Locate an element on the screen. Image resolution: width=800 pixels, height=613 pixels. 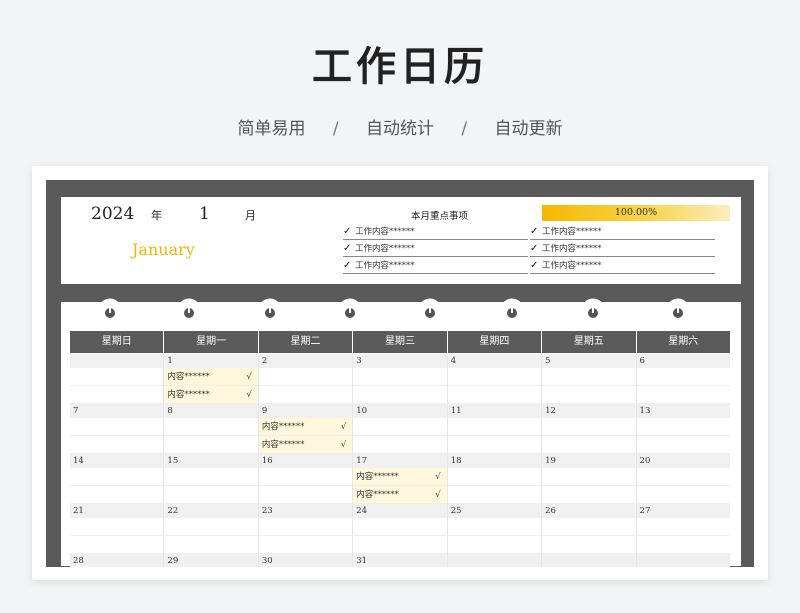
week-row: 14 15 16 17 内容****** √ 内容****** √ 18 19 20 is located at coordinates (400, 479).